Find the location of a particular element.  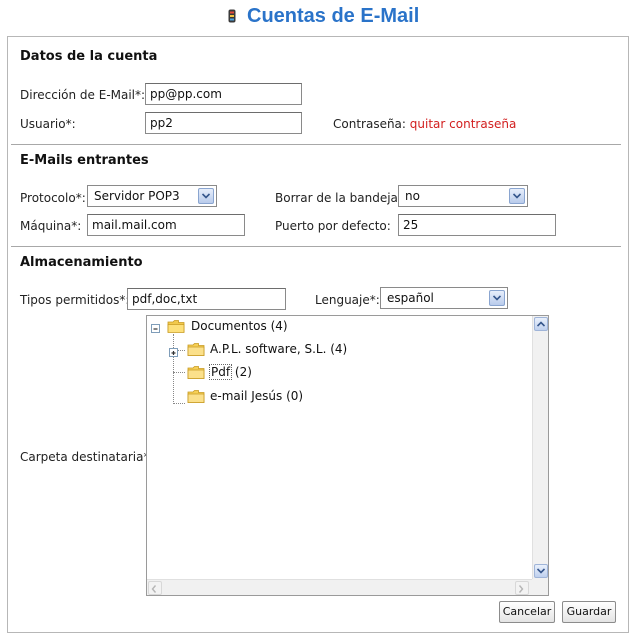

section-title-incoming: E-Mails entrantes is located at coordinates (84, 160).